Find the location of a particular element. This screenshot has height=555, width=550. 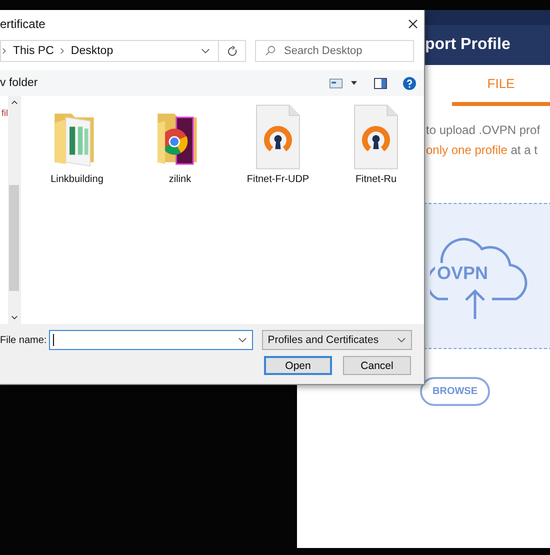

view-icon is located at coordinates (336, 83).